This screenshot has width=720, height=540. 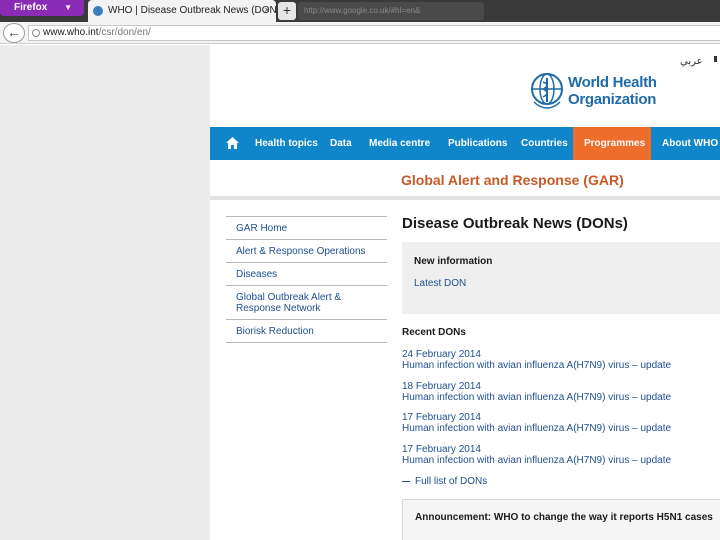 I want to click on nav-item-about-who: About WHO, so click(x=690, y=143).